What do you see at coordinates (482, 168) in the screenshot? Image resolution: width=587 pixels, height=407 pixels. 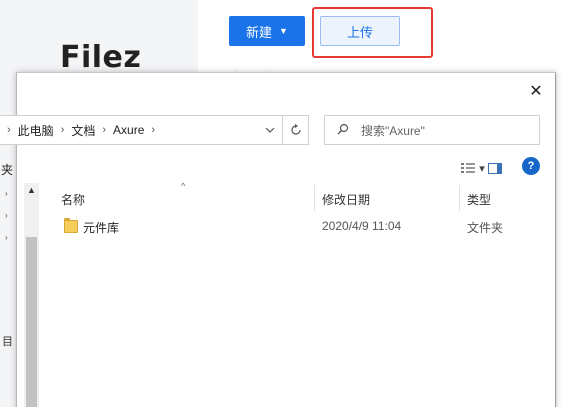 I see `caret-down-icon: ▾` at bounding box center [482, 168].